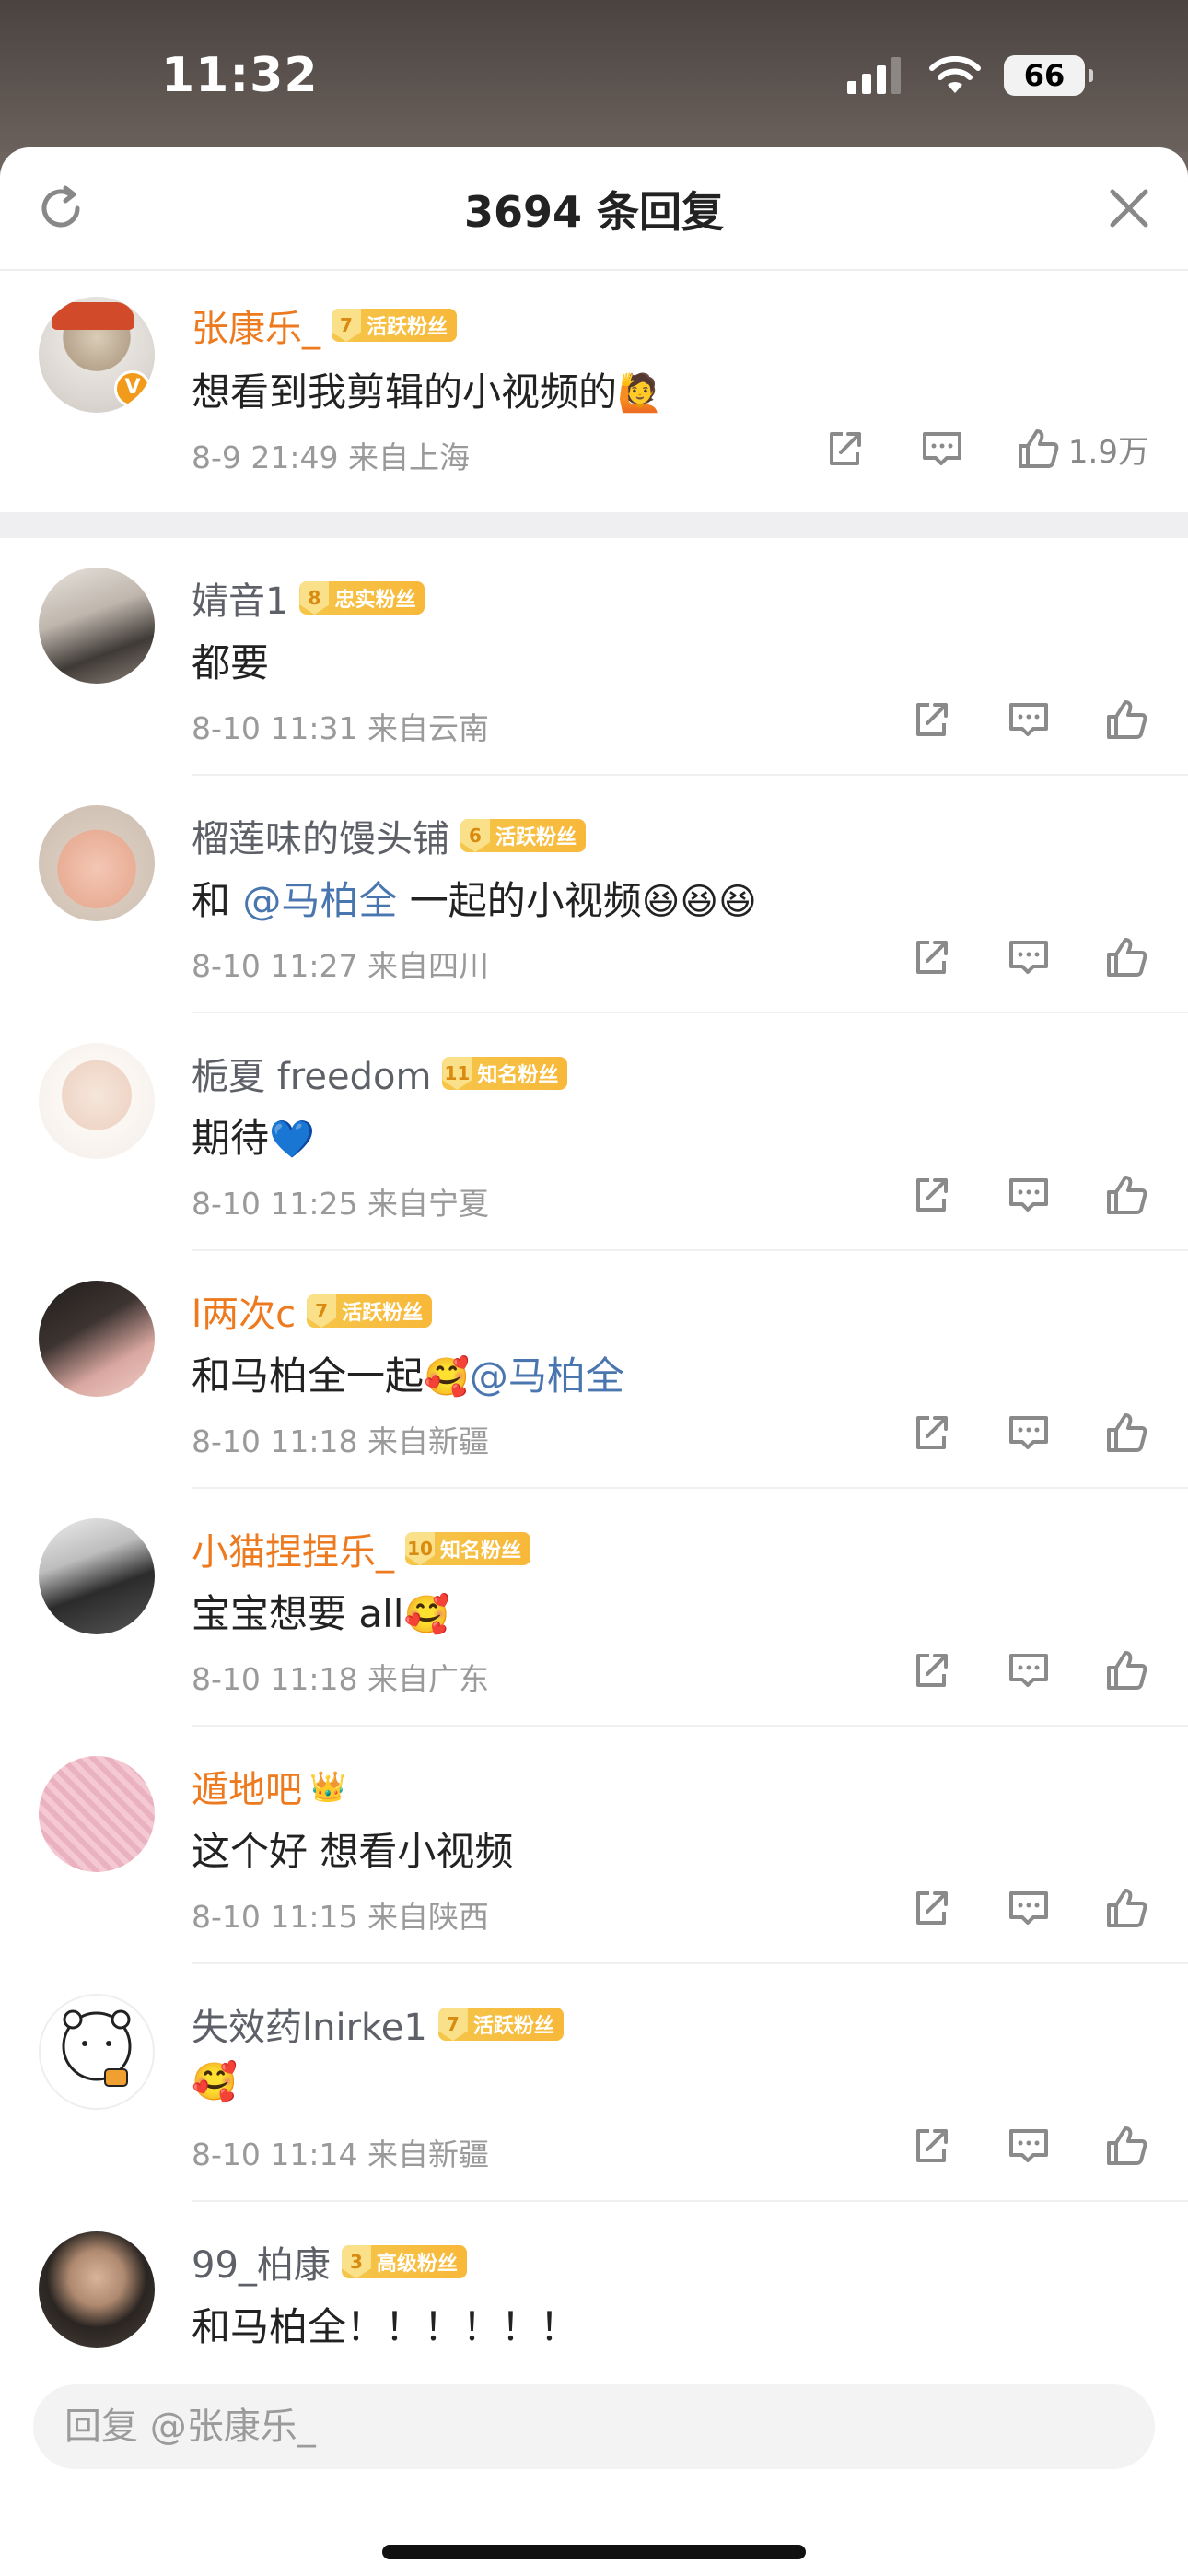 This screenshot has height=2576, width=1188. I want to click on like-button: 1.9万, so click(1083, 449).